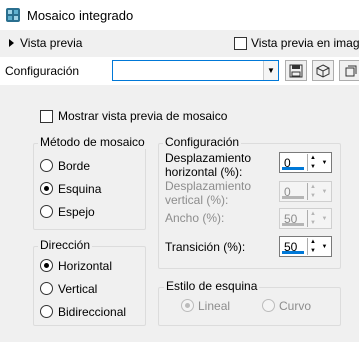 The image size is (359, 342). Describe the element at coordinates (202, 142) in the screenshot. I see `settings-title: Configuración` at that location.